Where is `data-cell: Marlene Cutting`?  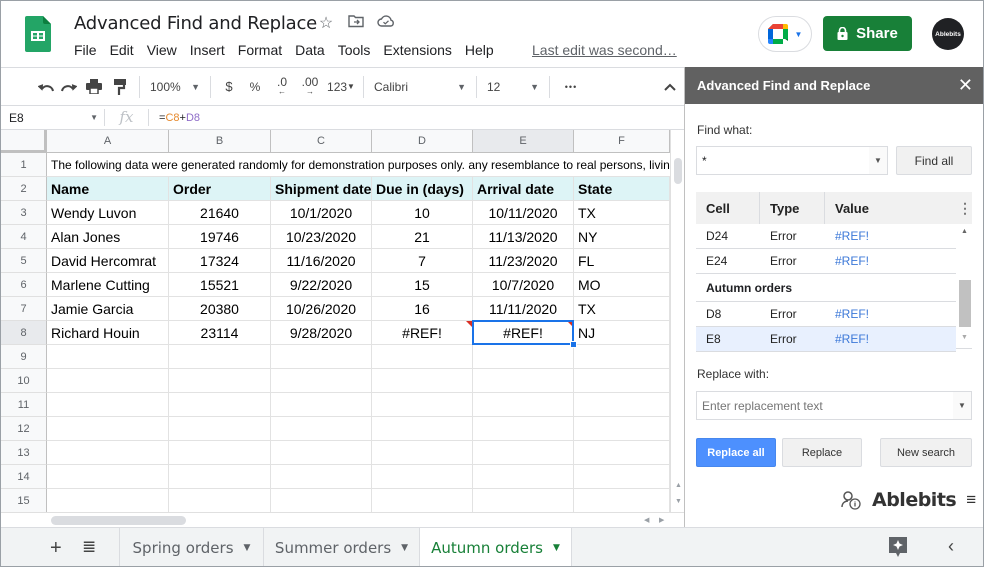
data-cell: Marlene Cutting is located at coordinates (108, 285).